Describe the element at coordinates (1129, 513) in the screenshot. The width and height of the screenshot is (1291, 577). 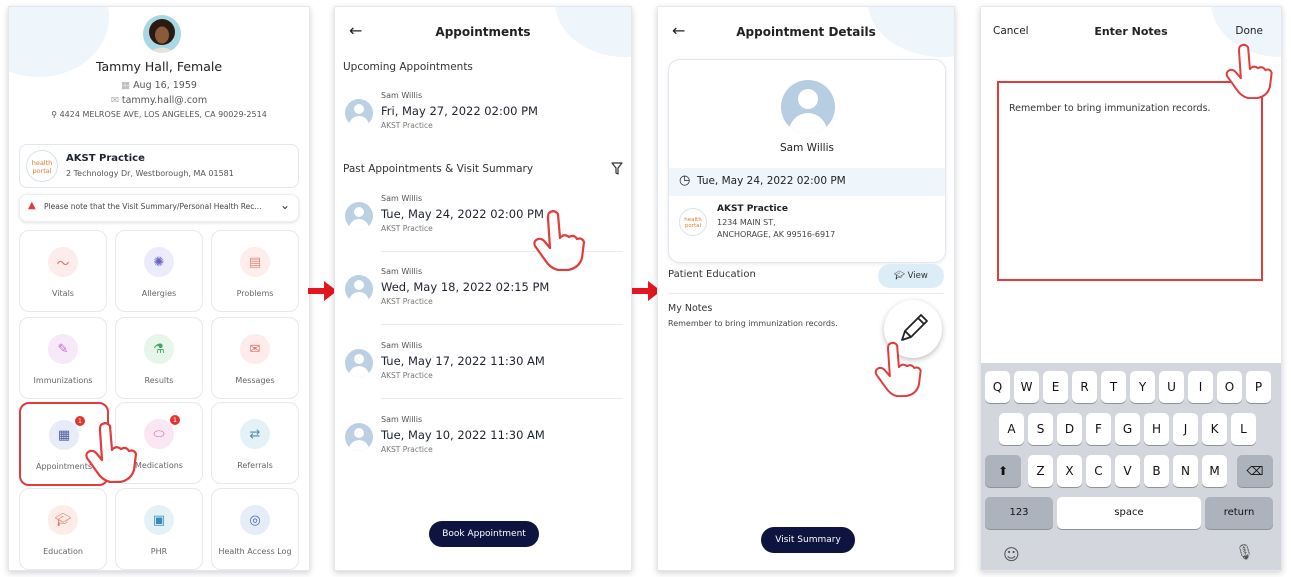
I see `space-key: space` at that location.